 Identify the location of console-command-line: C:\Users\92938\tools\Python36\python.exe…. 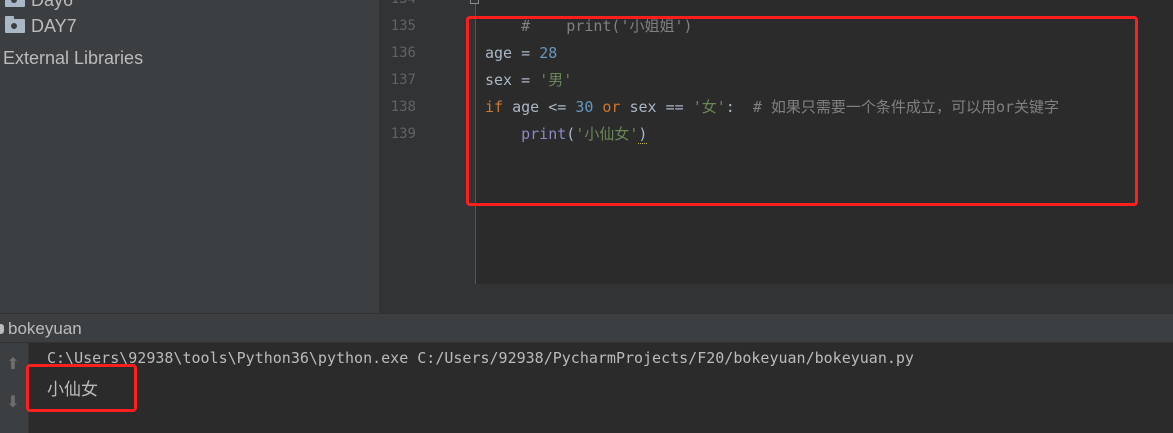
(480, 358).